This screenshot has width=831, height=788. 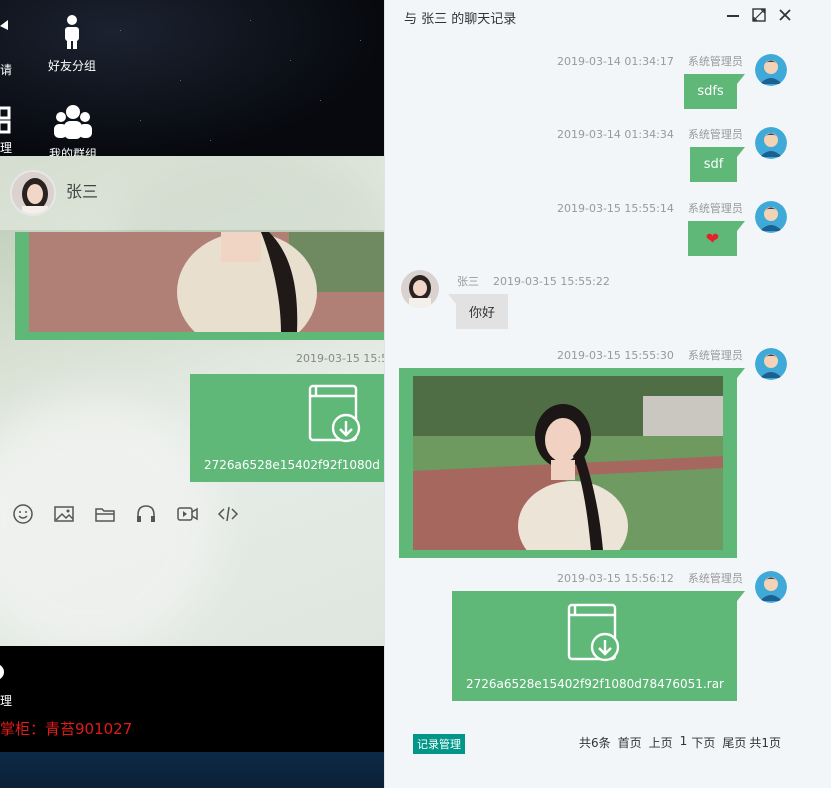 I want to click on message-meta: 2019-03-15 15:55:14 系统管理员, so click(x=650, y=208).